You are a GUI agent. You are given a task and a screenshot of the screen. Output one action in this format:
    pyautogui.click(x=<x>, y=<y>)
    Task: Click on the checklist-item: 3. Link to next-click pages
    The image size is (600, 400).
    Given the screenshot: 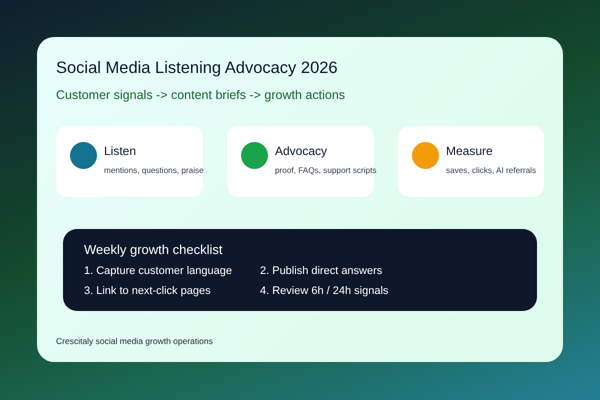 What is the action you would take?
    pyautogui.click(x=148, y=291)
    